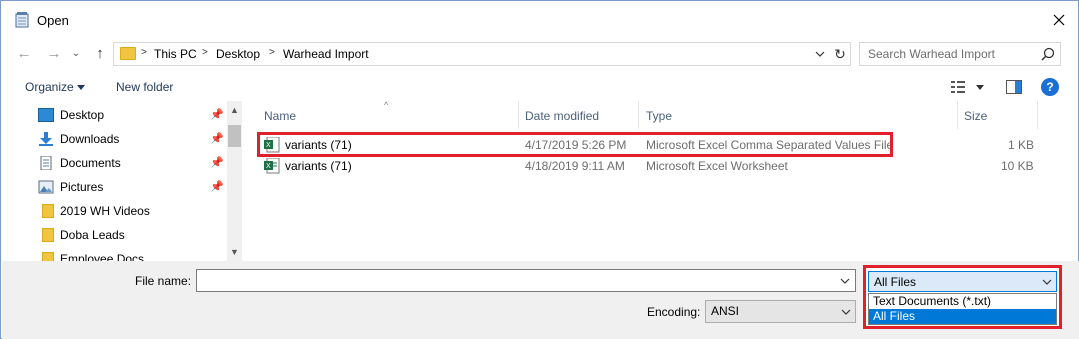  I want to click on forward-arrow-icon: →, so click(54, 53).